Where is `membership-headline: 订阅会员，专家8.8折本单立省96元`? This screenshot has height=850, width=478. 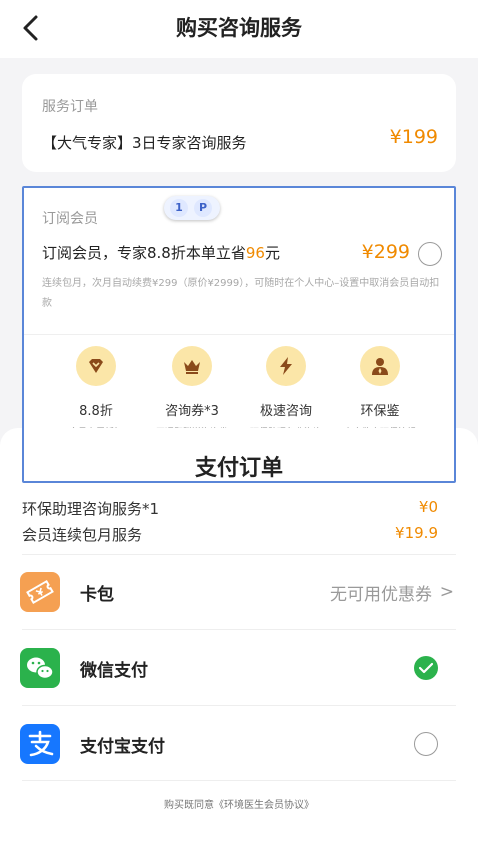 membership-headline: 订阅会员，专家8.8折本单立省96元 is located at coordinates (161, 252).